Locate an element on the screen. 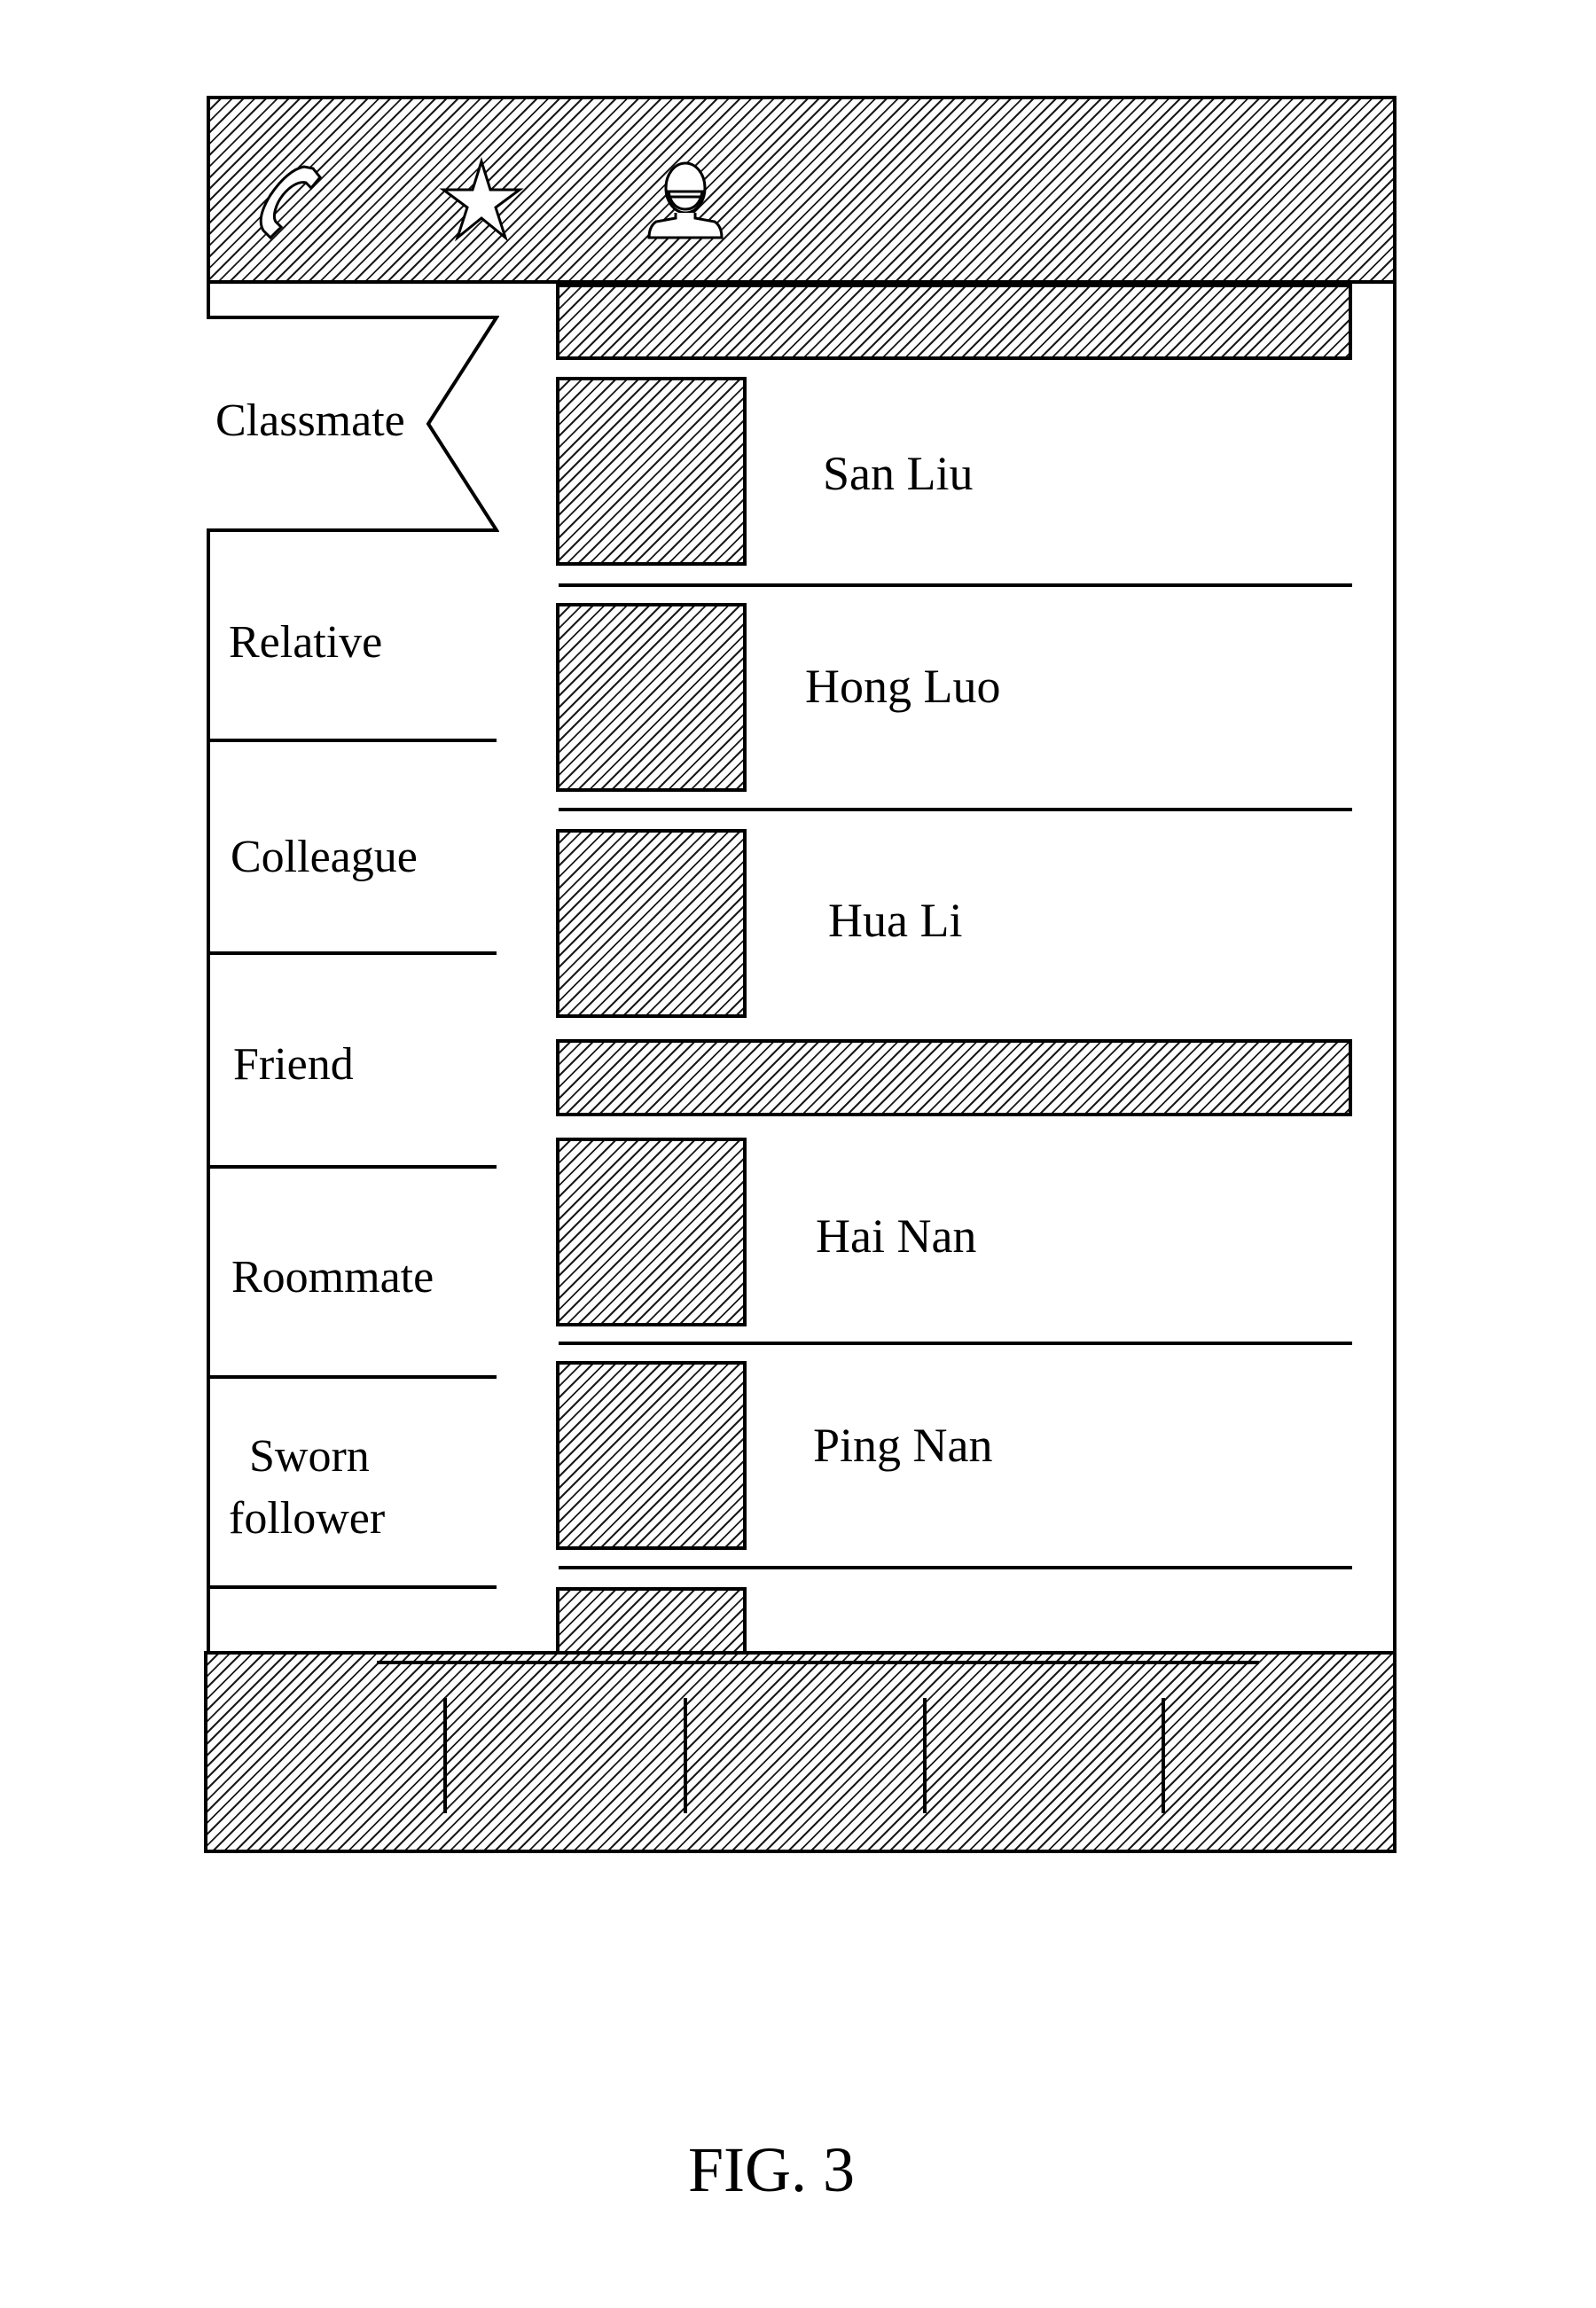  contacts-icon is located at coordinates (685, 199).